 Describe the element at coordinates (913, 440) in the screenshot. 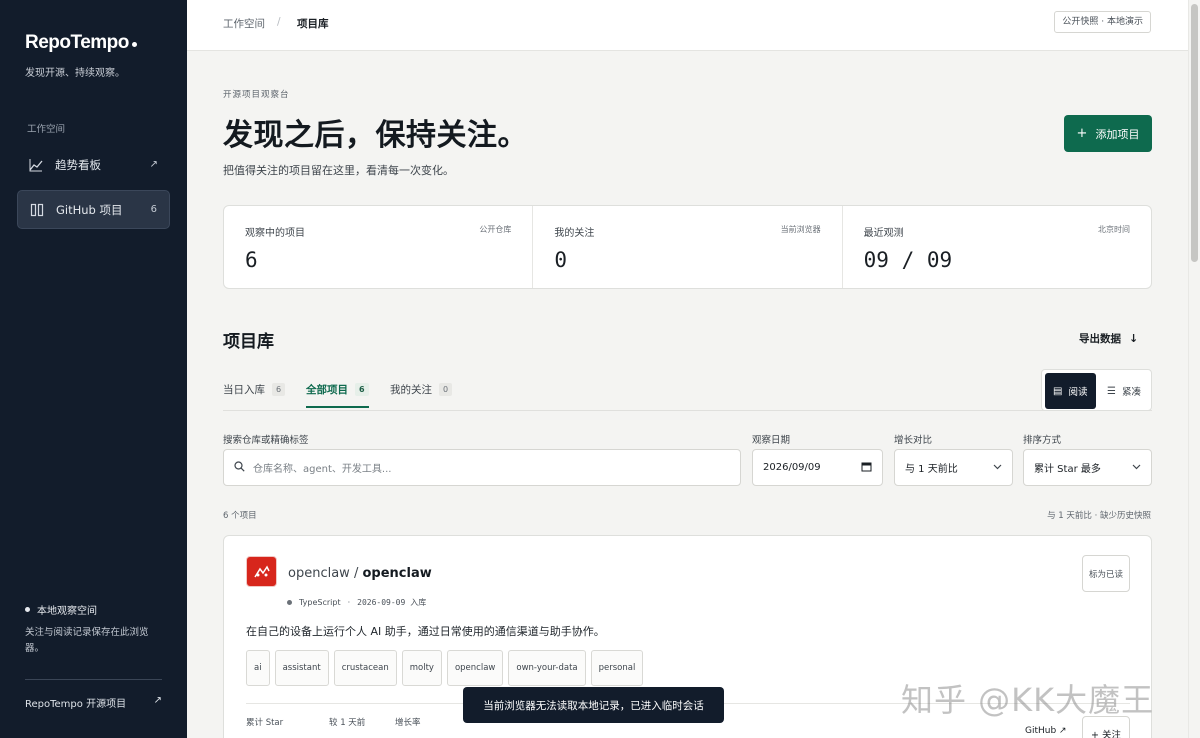

I see `compare-label: 增长对比` at that location.